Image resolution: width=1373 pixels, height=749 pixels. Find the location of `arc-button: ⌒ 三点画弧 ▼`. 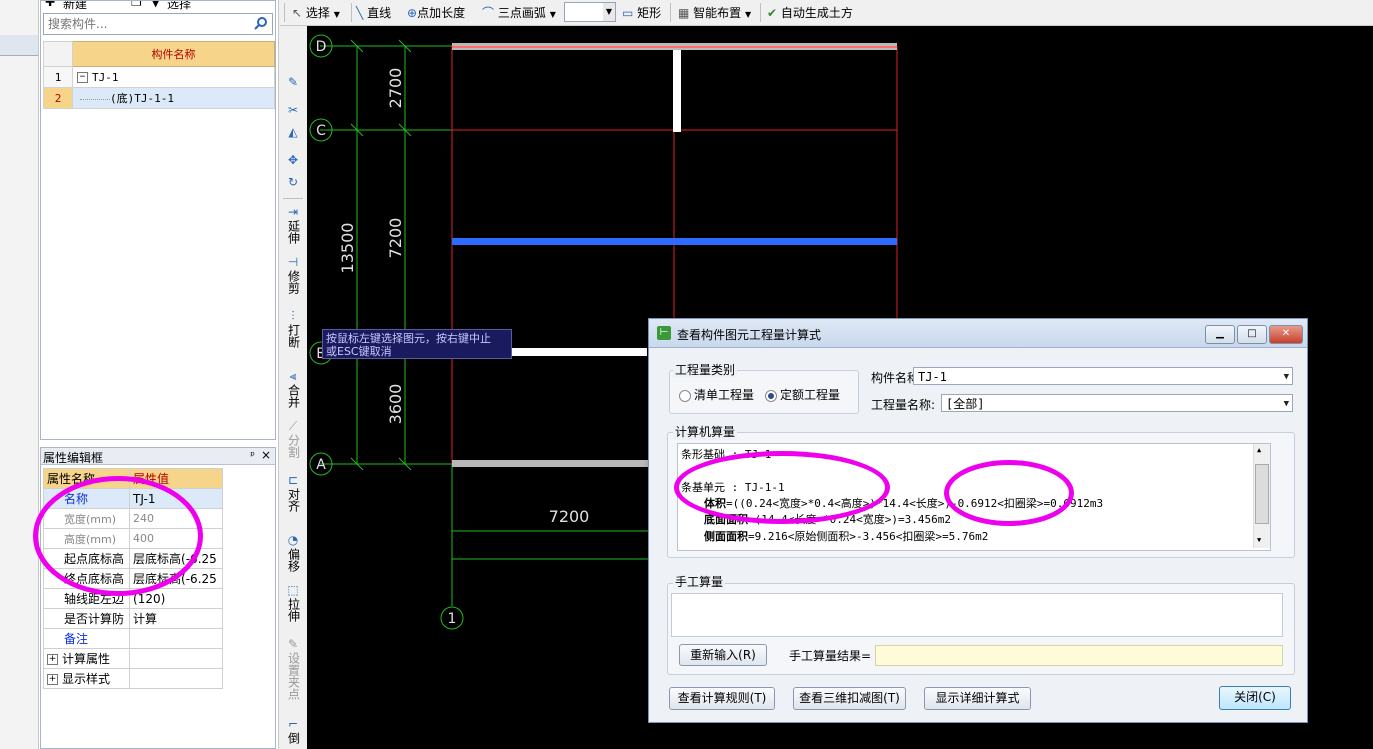

arc-button: ⌒ 三点画弧 ▼ is located at coordinates (519, 12).